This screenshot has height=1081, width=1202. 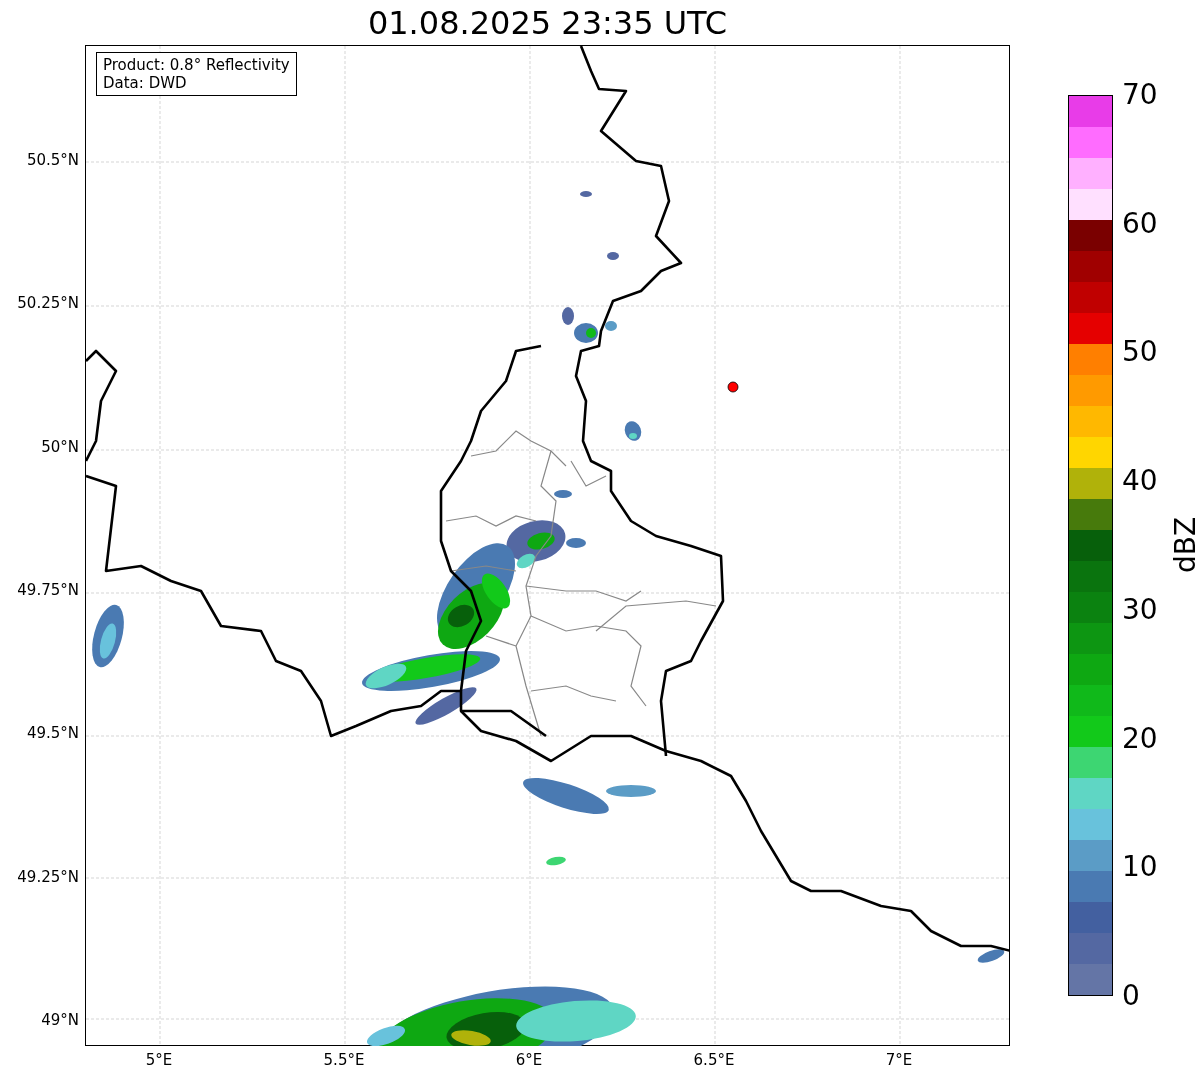 What do you see at coordinates (547, 22) in the screenshot?
I see `figure-title: 01.08.2025 23:35 UTC` at bounding box center [547, 22].